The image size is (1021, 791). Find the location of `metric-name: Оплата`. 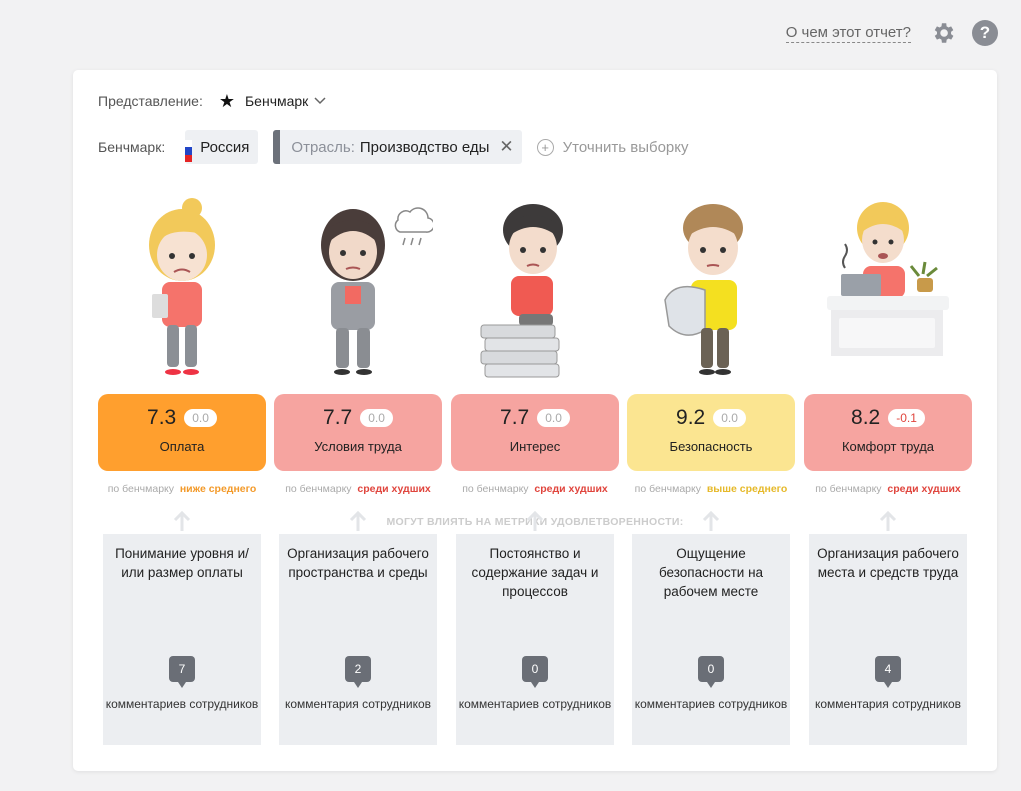

metric-name: Оплата is located at coordinates (182, 446).